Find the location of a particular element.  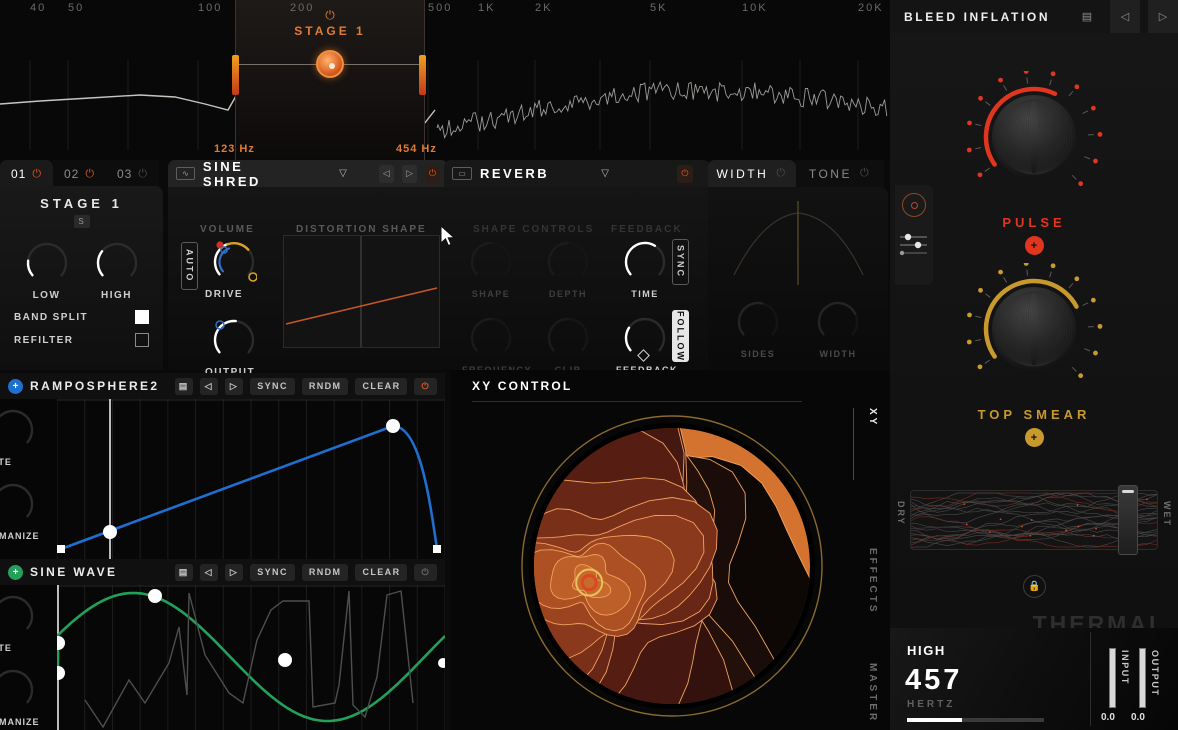

lock-icon: 🔒 is located at coordinates (1034, 586).